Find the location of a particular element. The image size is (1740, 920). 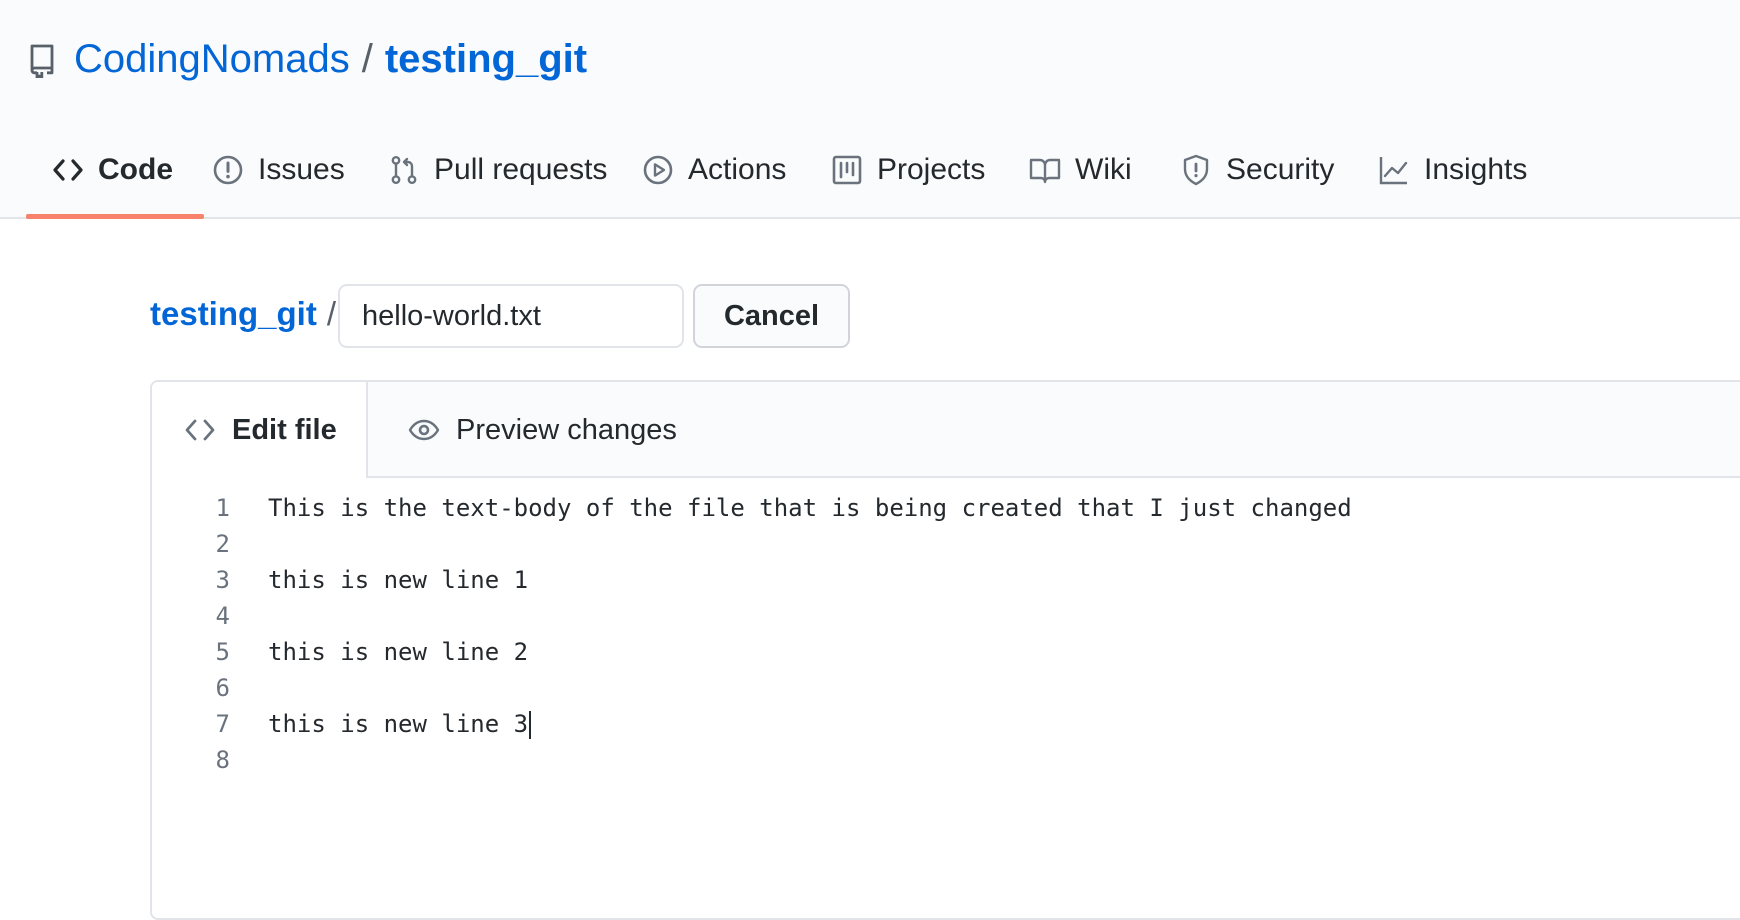

editor-tabs: Edit file Preview changes is located at coordinates (946, 430).